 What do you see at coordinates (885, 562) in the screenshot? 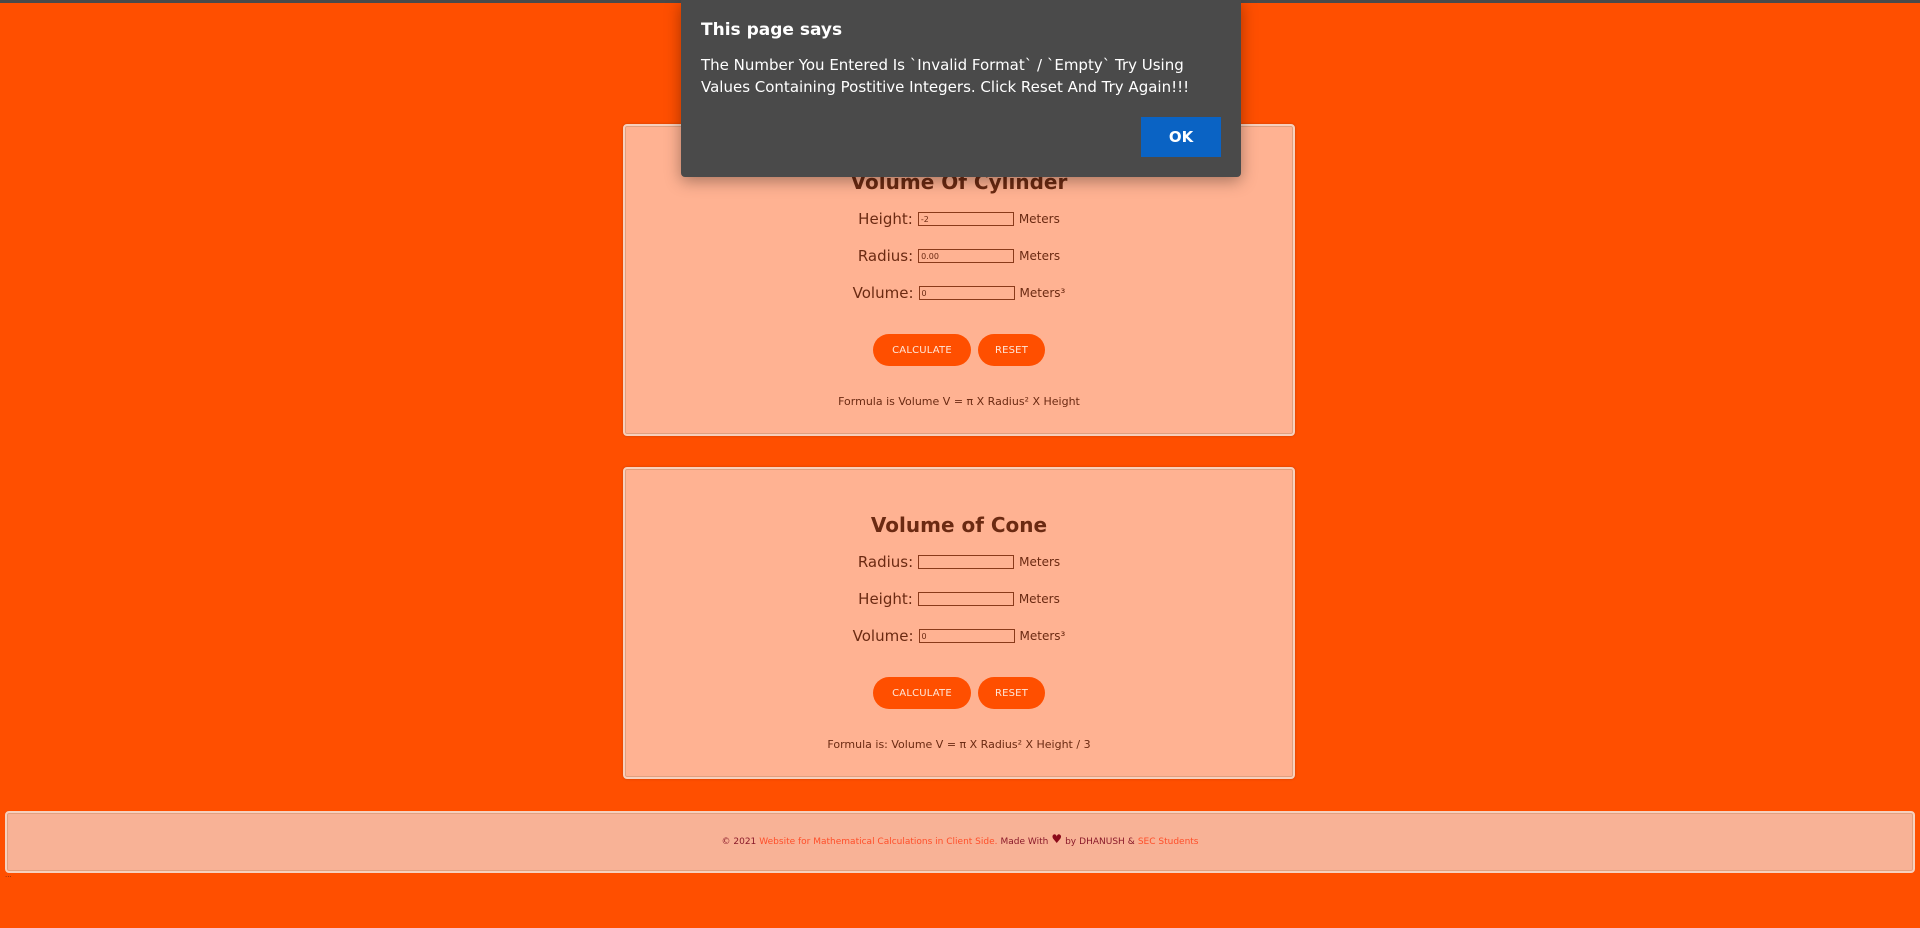
I see `cone-radius-label: Radius:` at bounding box center [885, 562].